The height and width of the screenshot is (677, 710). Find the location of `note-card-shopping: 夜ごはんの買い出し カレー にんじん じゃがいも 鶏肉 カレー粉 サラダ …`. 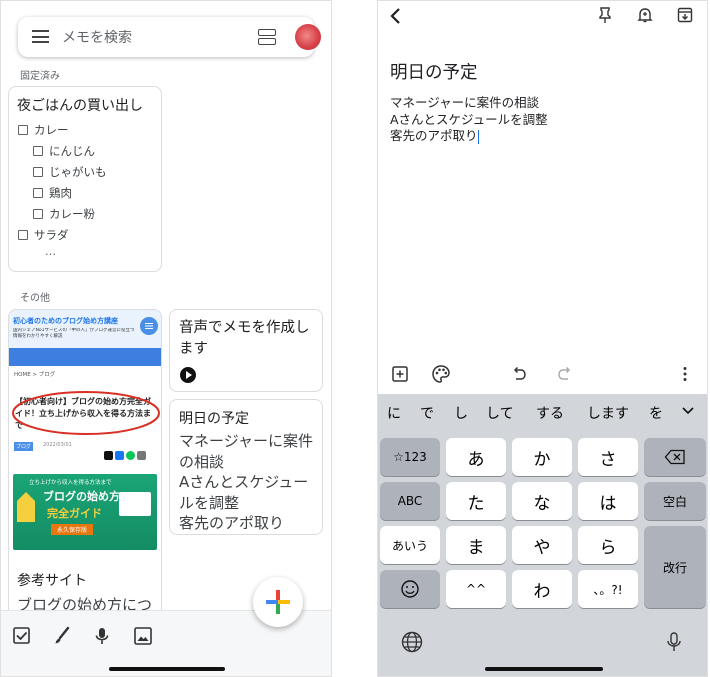

note-card-shopping: 夜ごはんの買い出し カレー にんじん じゃがいも 鶏肉 カレー粉 サラダ … is located at coordinates (85, 179).